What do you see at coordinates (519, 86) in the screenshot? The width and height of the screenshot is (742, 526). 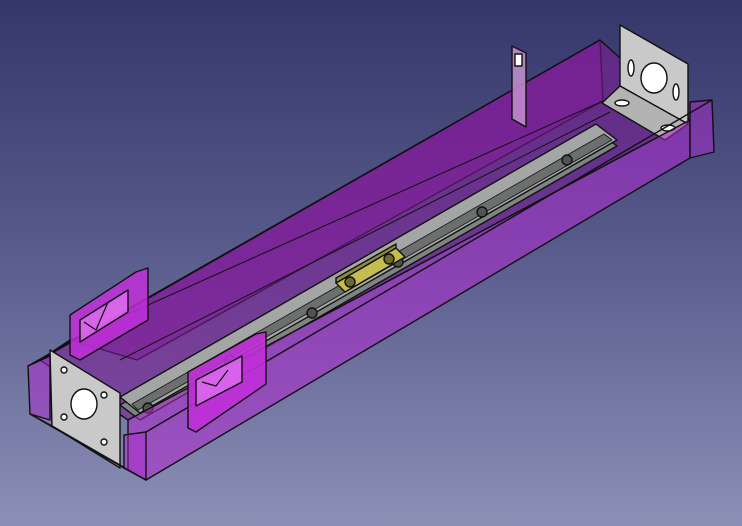 I see `rear-tab` at bounding box center [519, 86].